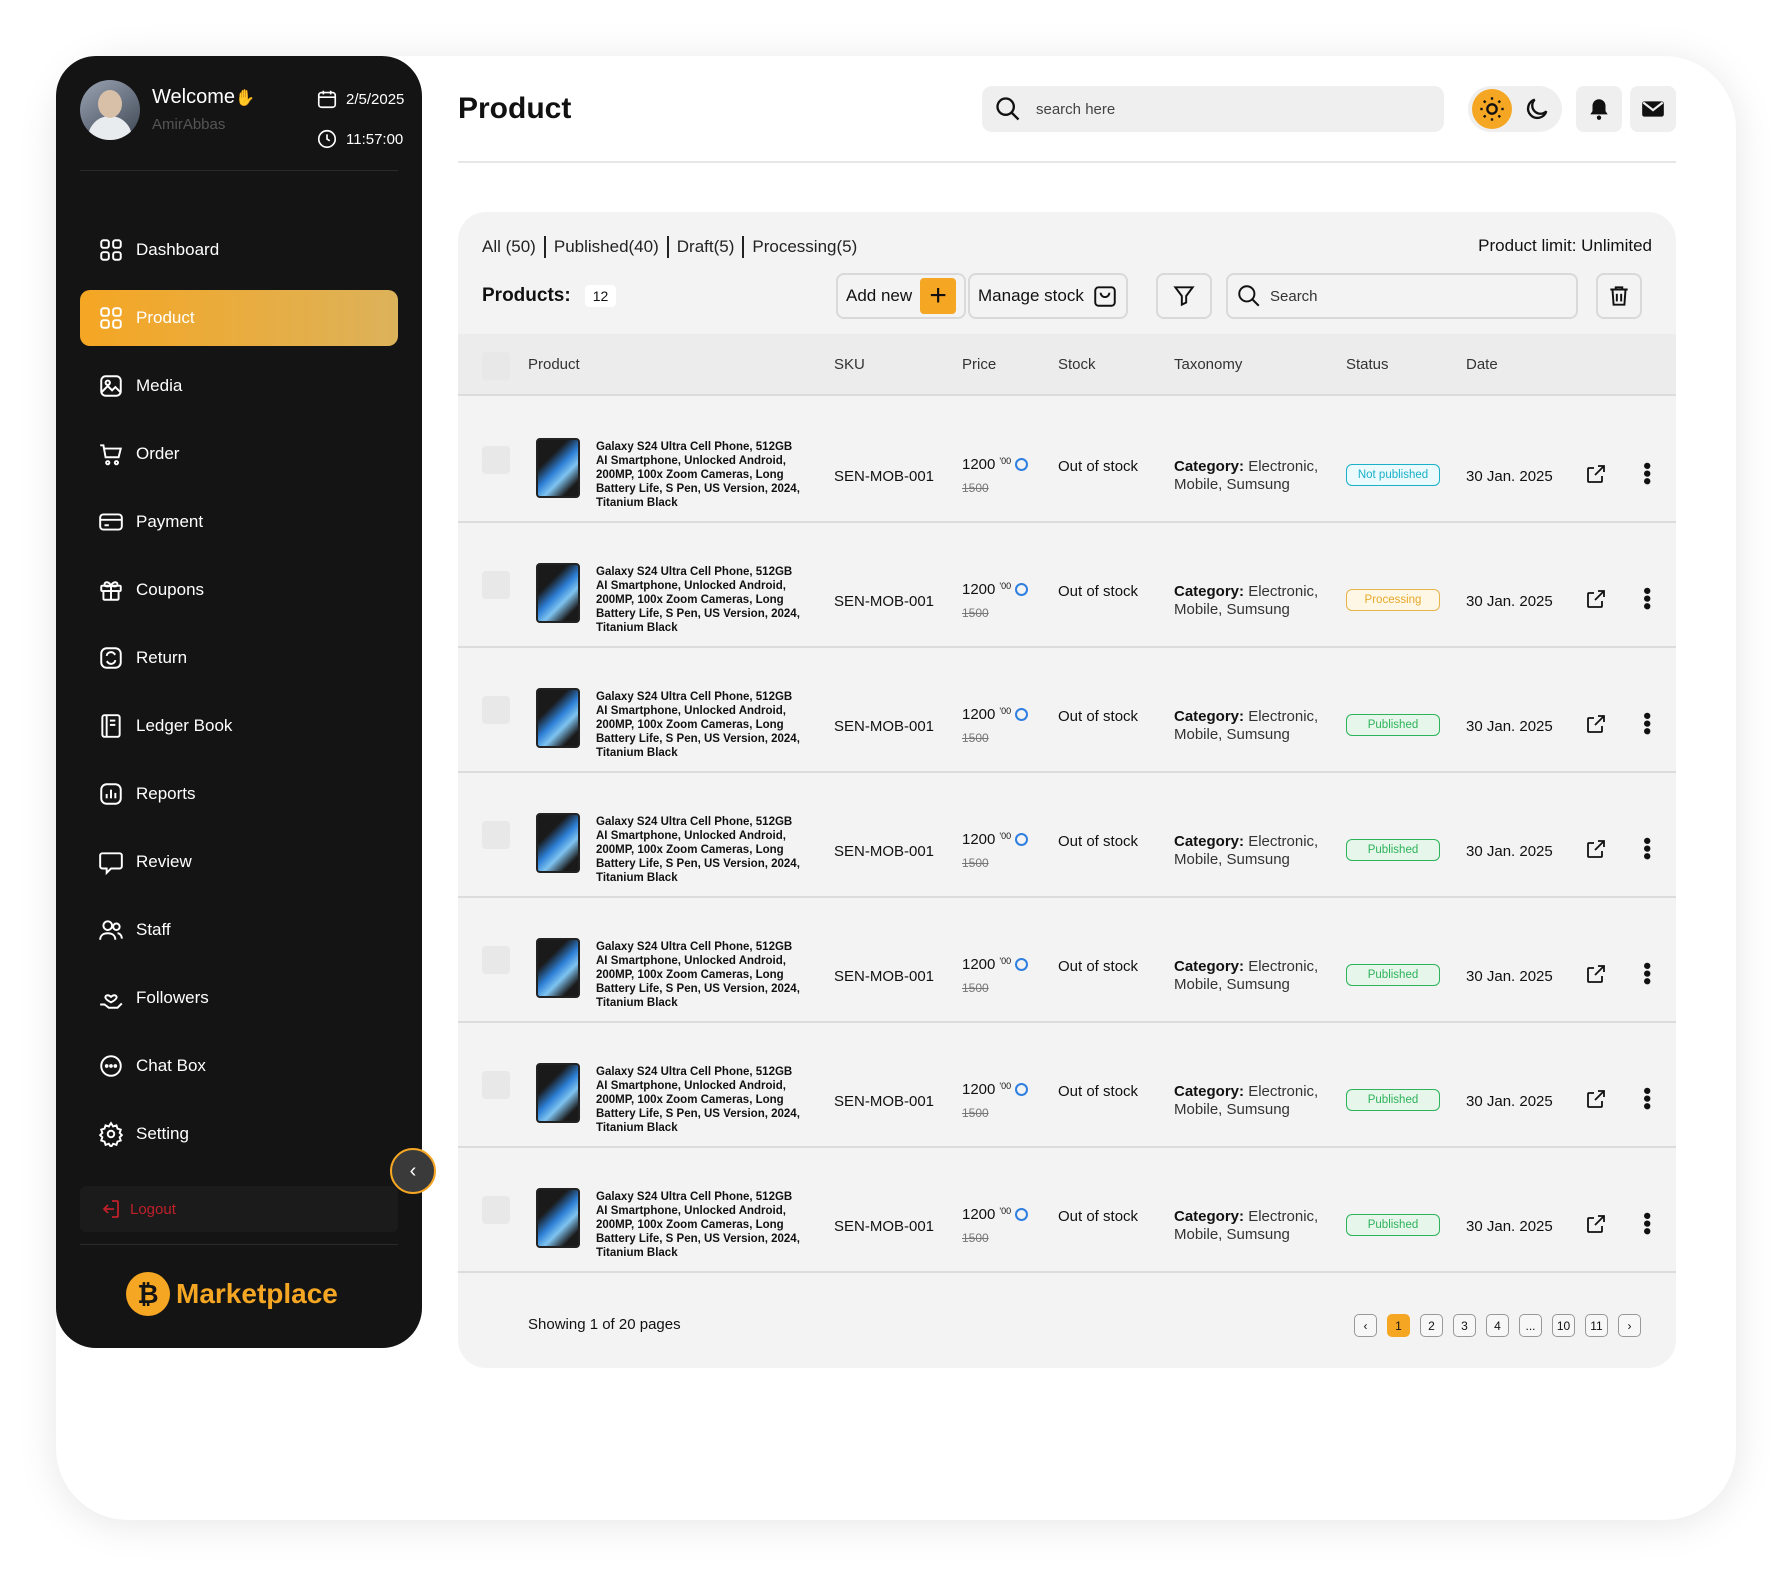  What do you see at coordinates (413, 1171) in the screenshot?
I see `collapse-sidebar-button: ‹` at bounding box center [413, 1171].